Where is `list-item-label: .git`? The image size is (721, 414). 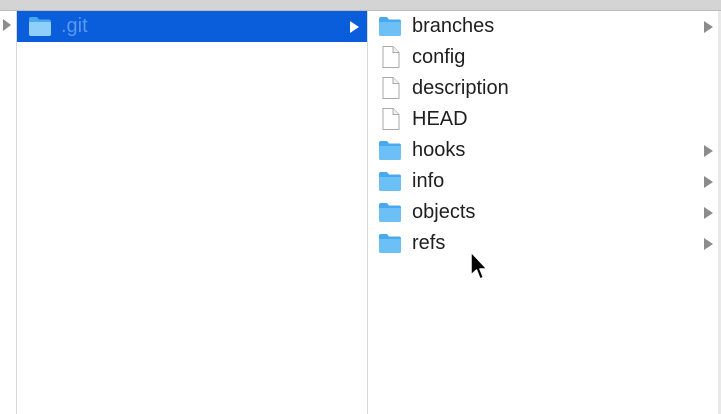
list-item-label: .git is located at coordinates (74, 26).